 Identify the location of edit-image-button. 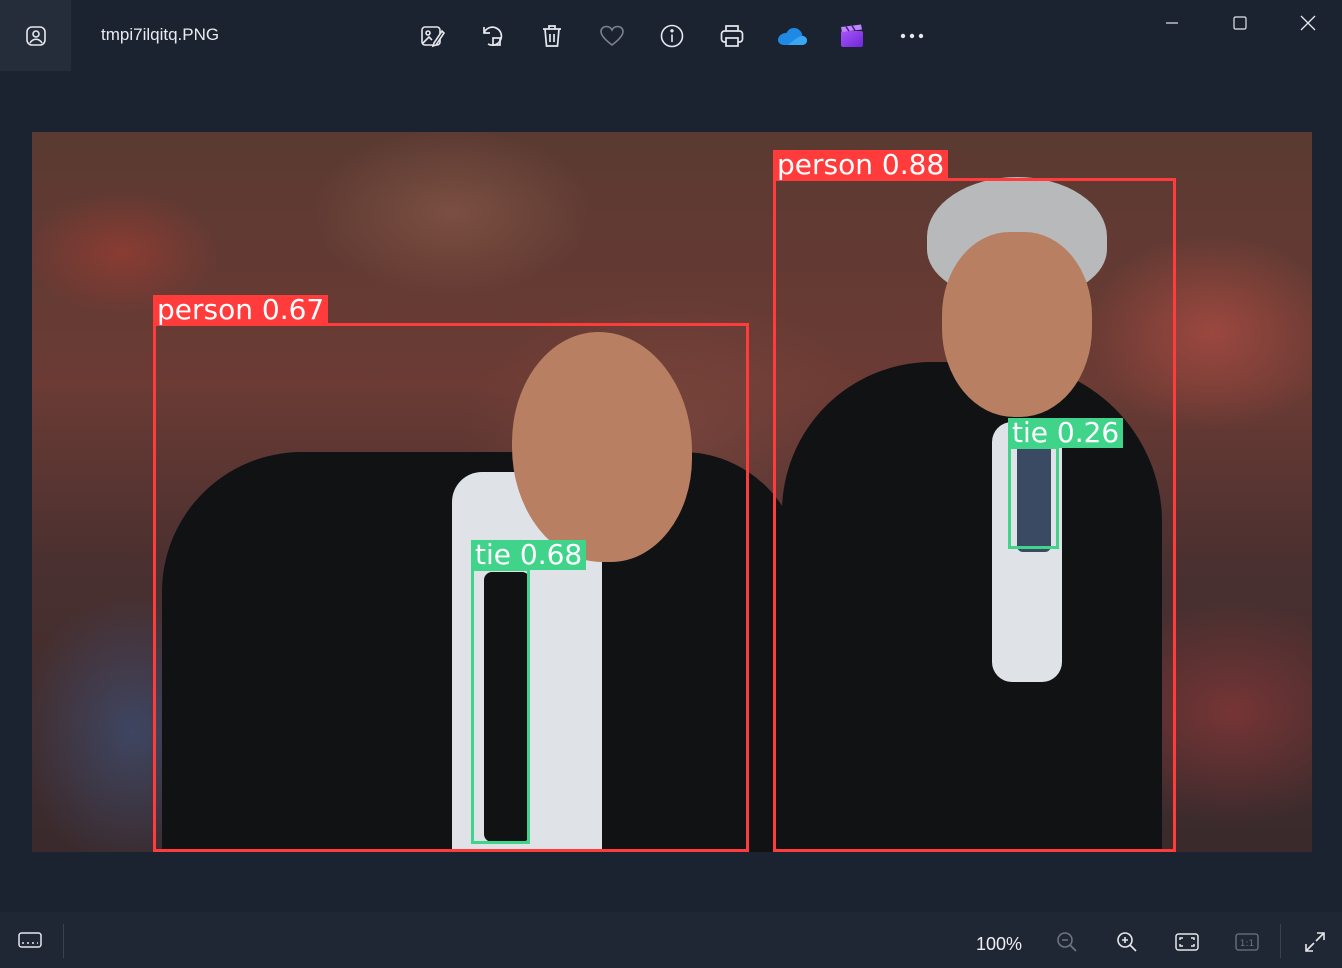
(432, 36).